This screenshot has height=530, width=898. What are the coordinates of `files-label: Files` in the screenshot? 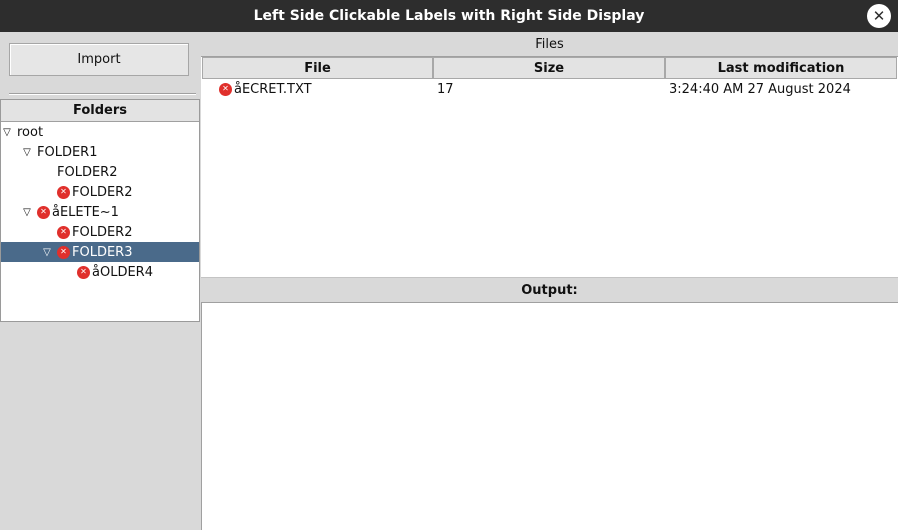 It's located at (549, 44).